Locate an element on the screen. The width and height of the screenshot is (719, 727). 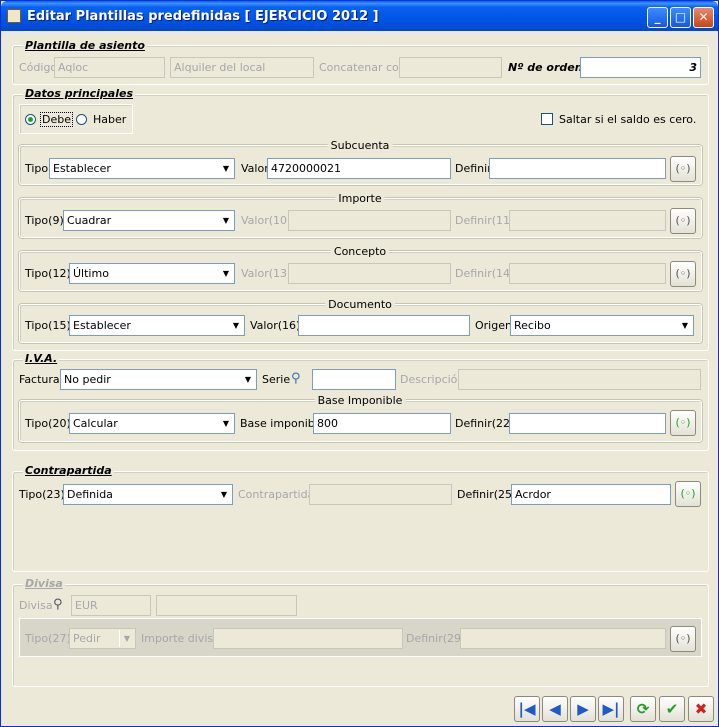
importe-title: Importe is located at coordinates (360, 198).